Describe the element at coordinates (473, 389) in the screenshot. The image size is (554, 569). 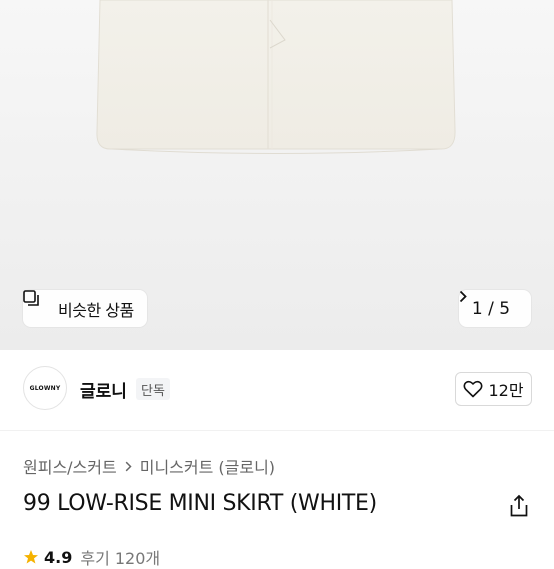
I see `heart-icon` at that location.